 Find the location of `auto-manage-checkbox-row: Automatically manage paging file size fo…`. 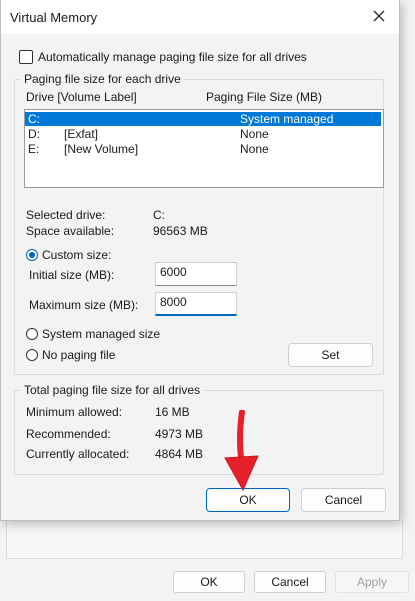

auto-manage-checkbox-row: Automatically manage paging file size fo… is located at coordinates (163, 57).